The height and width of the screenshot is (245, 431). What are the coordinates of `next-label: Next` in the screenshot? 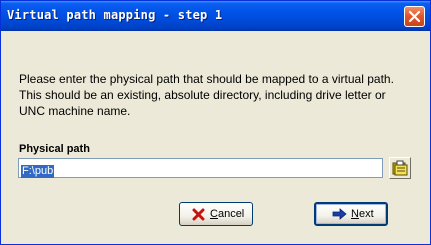 It's located at (362, 214).